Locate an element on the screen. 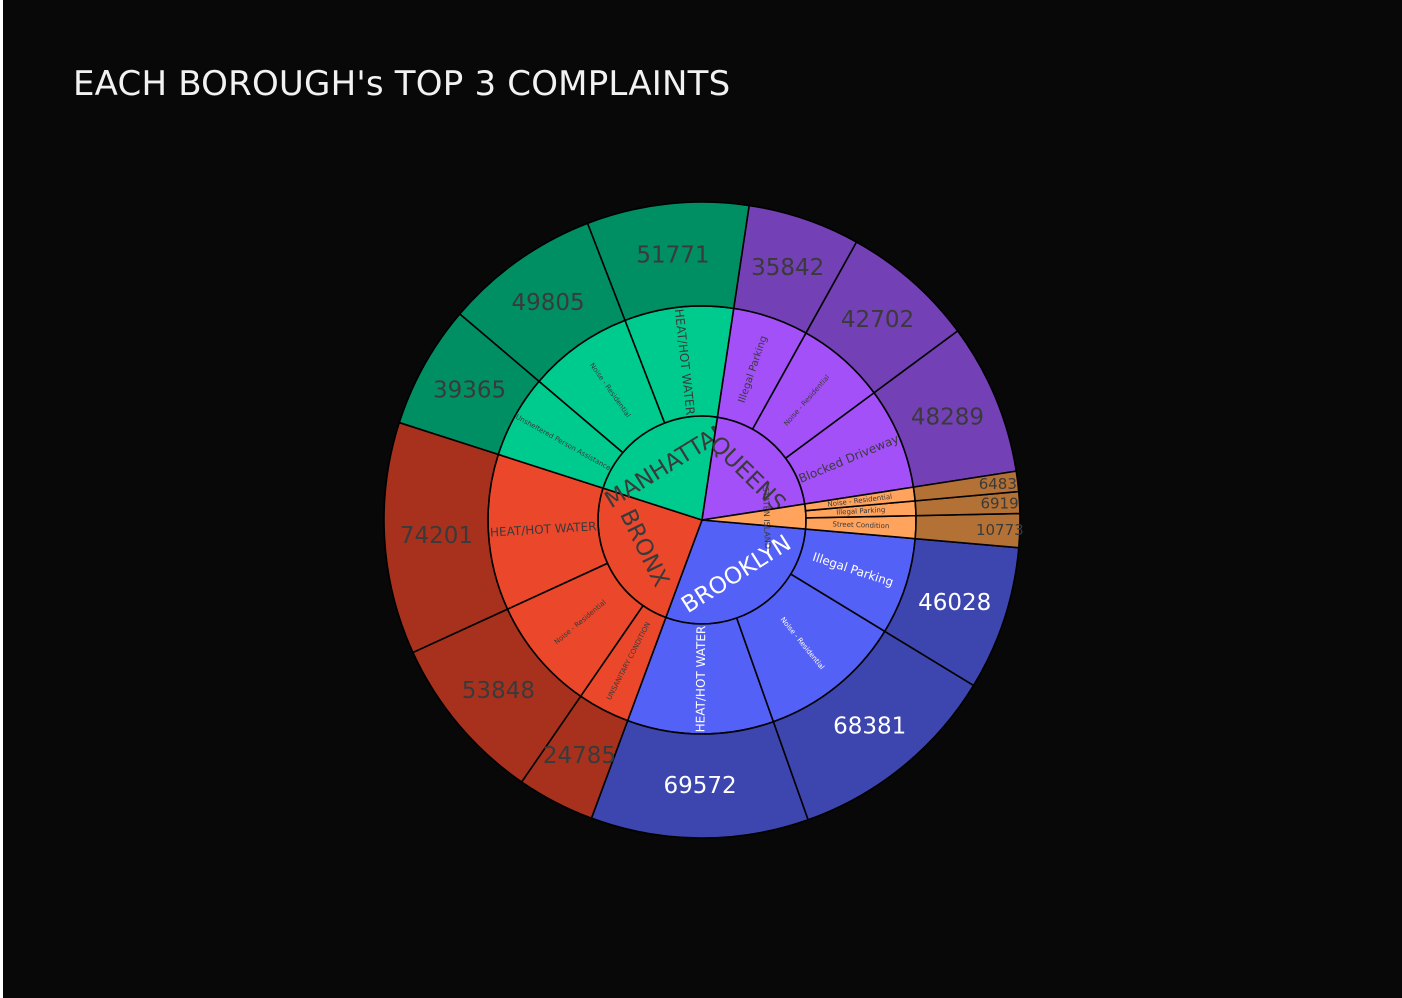 The height and width of the screenshot is (998, 1402). value-label-bronx-heat-hot-water: 74201 is located at coordinates (436, 536).